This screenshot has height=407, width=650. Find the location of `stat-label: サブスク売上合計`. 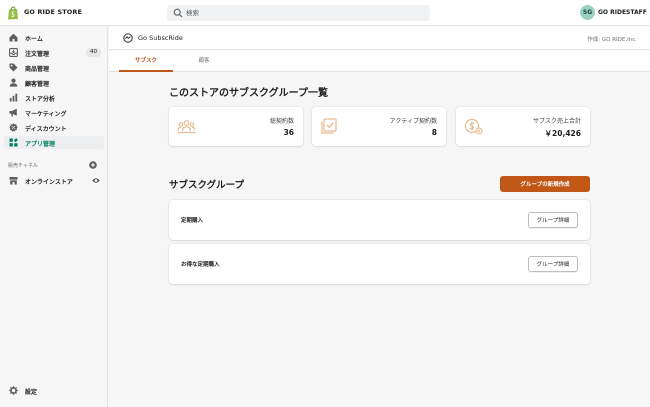

stat-label: サブスク売上合計 is located at coordinates (556, 121).